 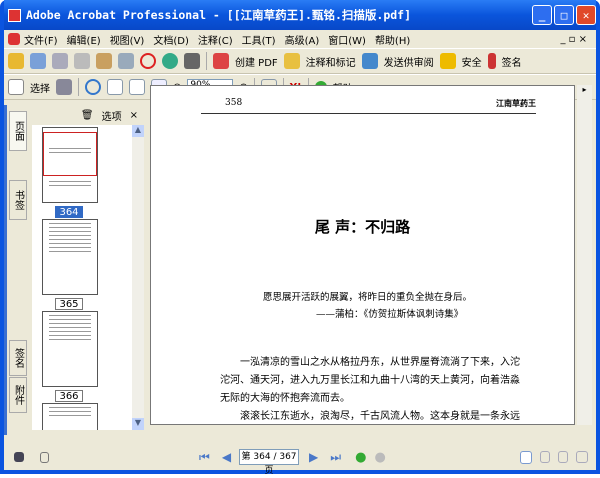 What do you see at coordinates (18, 131) in the screenshot?
I see `tab-pages: 页面` at bounding box center [18, 131].